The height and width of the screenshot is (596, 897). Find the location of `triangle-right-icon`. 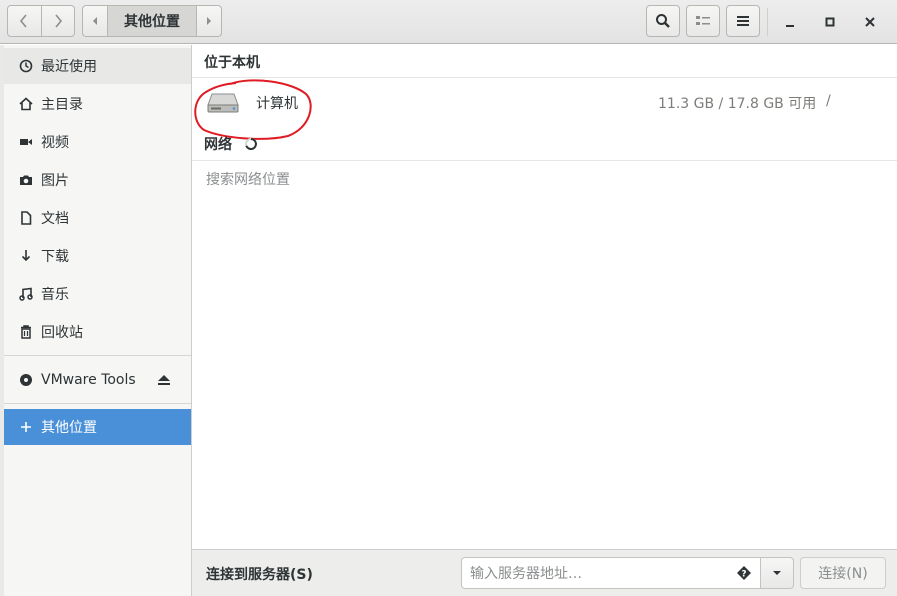

triangle-right-icon is located at coordinates (209, 21).